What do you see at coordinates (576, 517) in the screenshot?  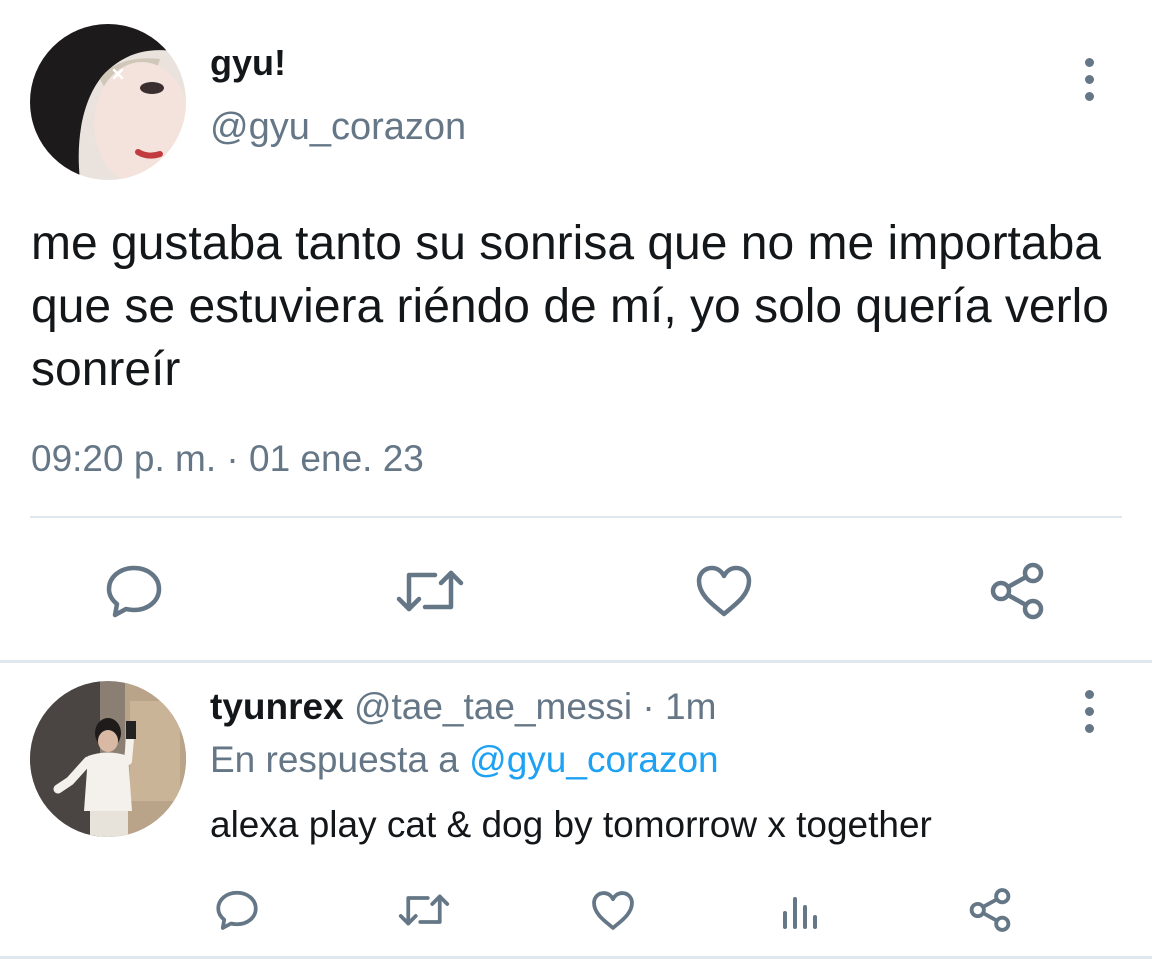 I see `divider` at bounding box center [576, 517].